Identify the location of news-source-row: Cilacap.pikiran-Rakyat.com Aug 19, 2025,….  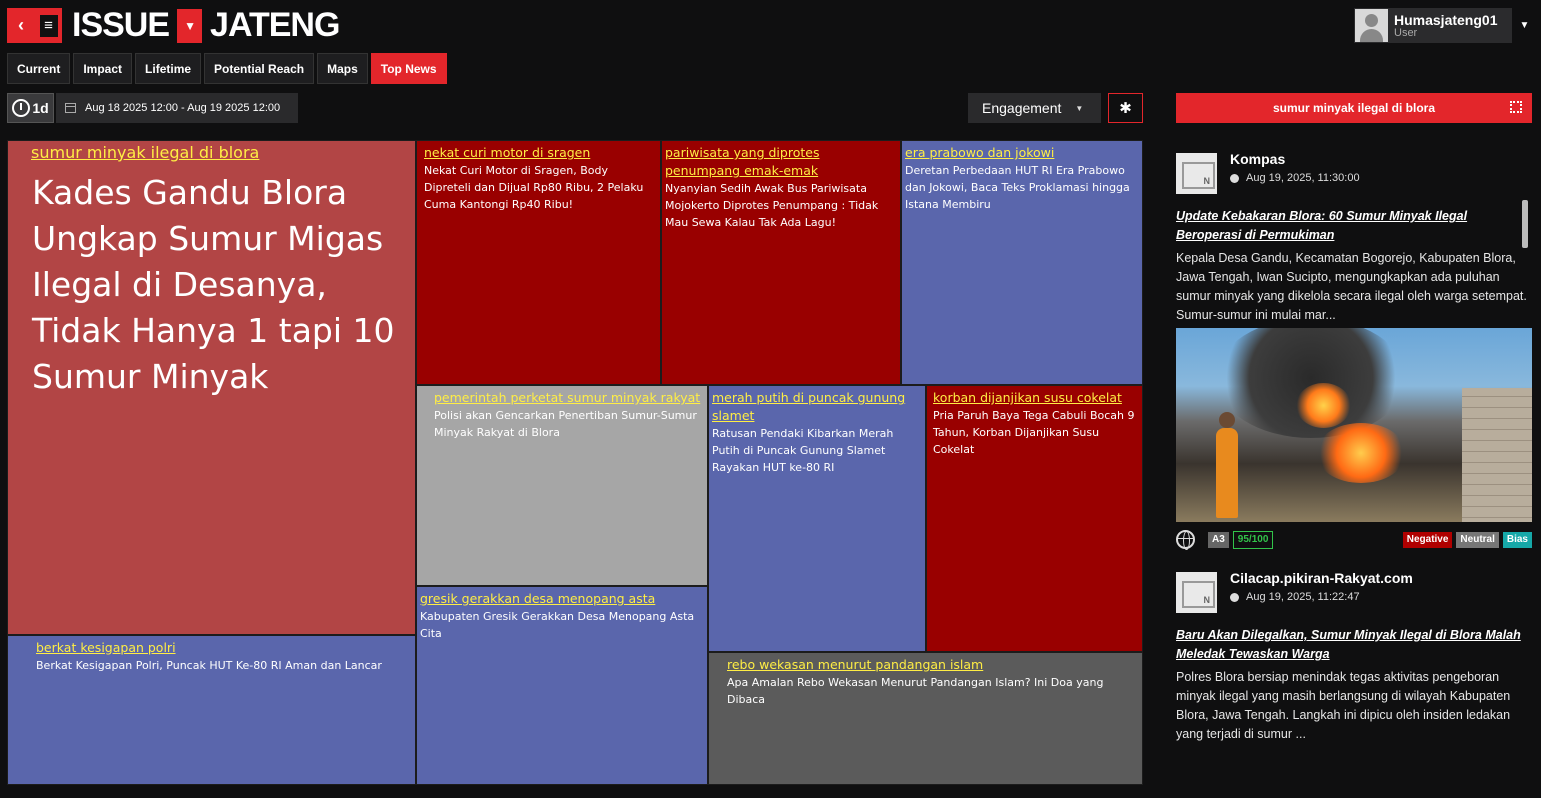
(1354, 591).